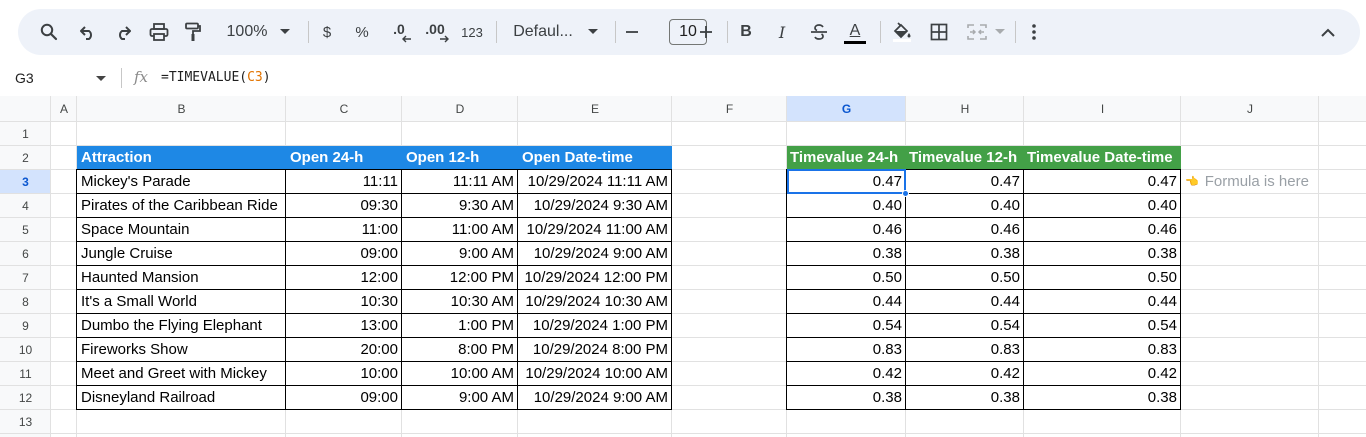 The width and height of the screenshot is (1366, 437). Describe the element at coordinates (49, 32) in the screenshot. I see `search-icon` at that location.